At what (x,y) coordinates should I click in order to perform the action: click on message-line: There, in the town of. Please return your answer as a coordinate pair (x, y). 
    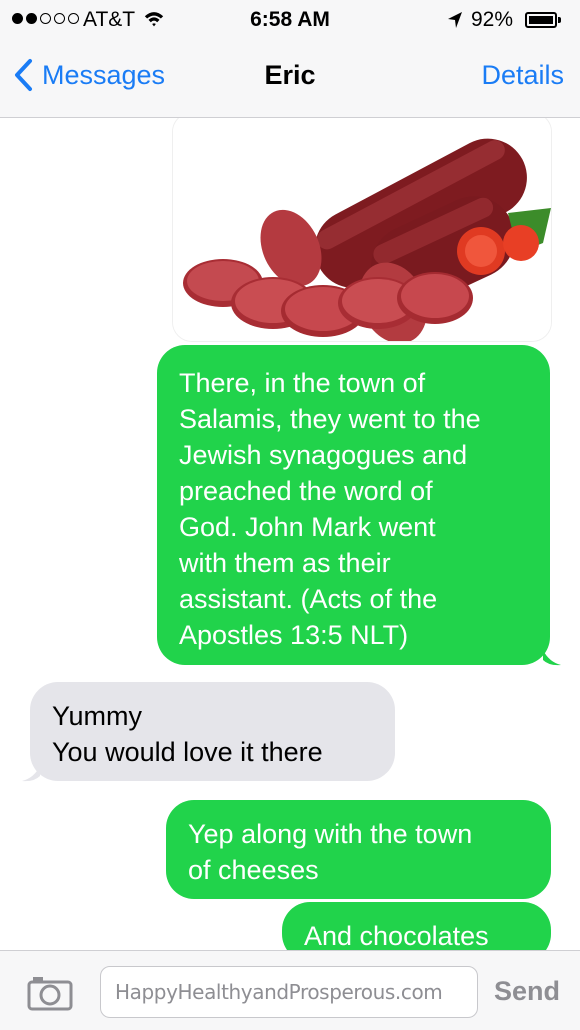
    Looking at the image, I should click on (302, 383).